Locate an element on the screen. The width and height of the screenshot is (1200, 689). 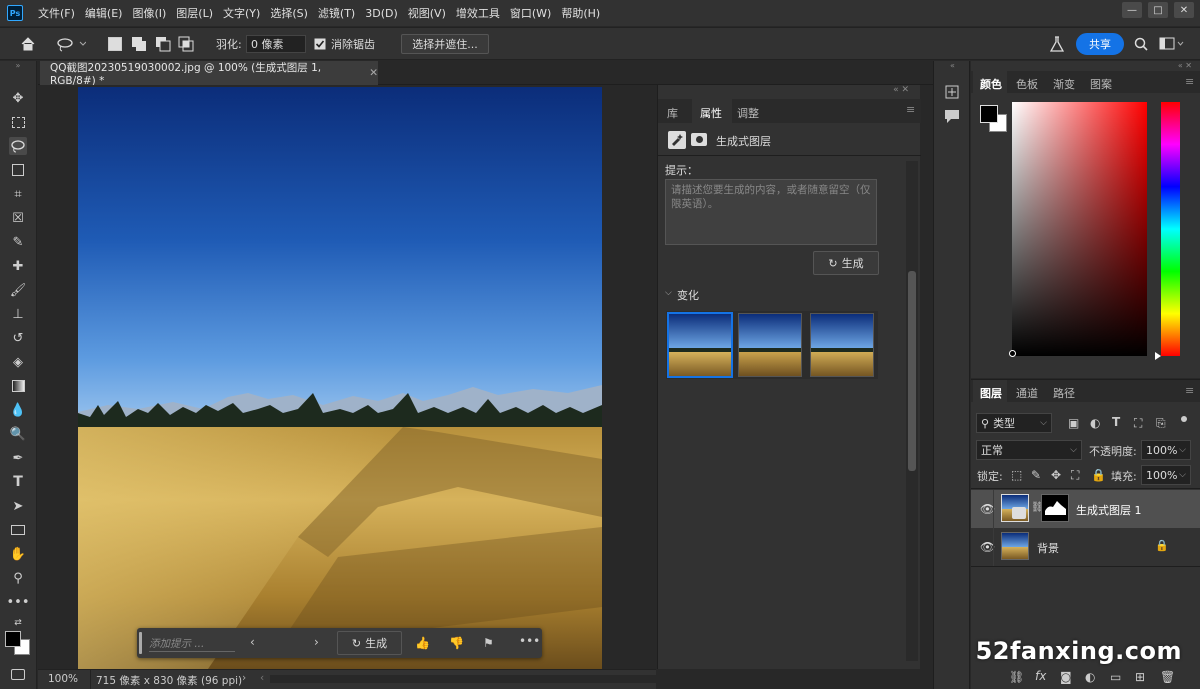
next-icon: › is located at coordinates (316, 642).